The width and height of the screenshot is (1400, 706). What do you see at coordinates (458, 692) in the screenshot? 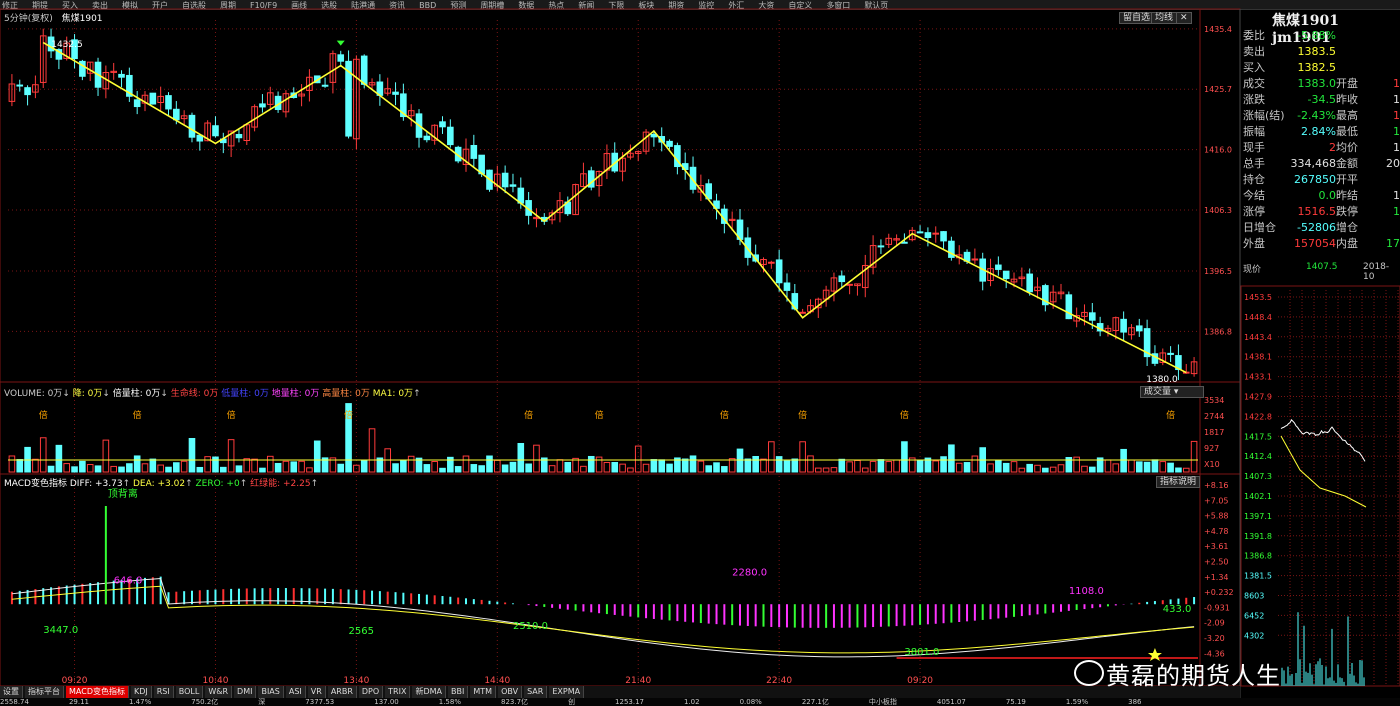
I see `indicator-tab: BBI` at bounding box center [458, 692].